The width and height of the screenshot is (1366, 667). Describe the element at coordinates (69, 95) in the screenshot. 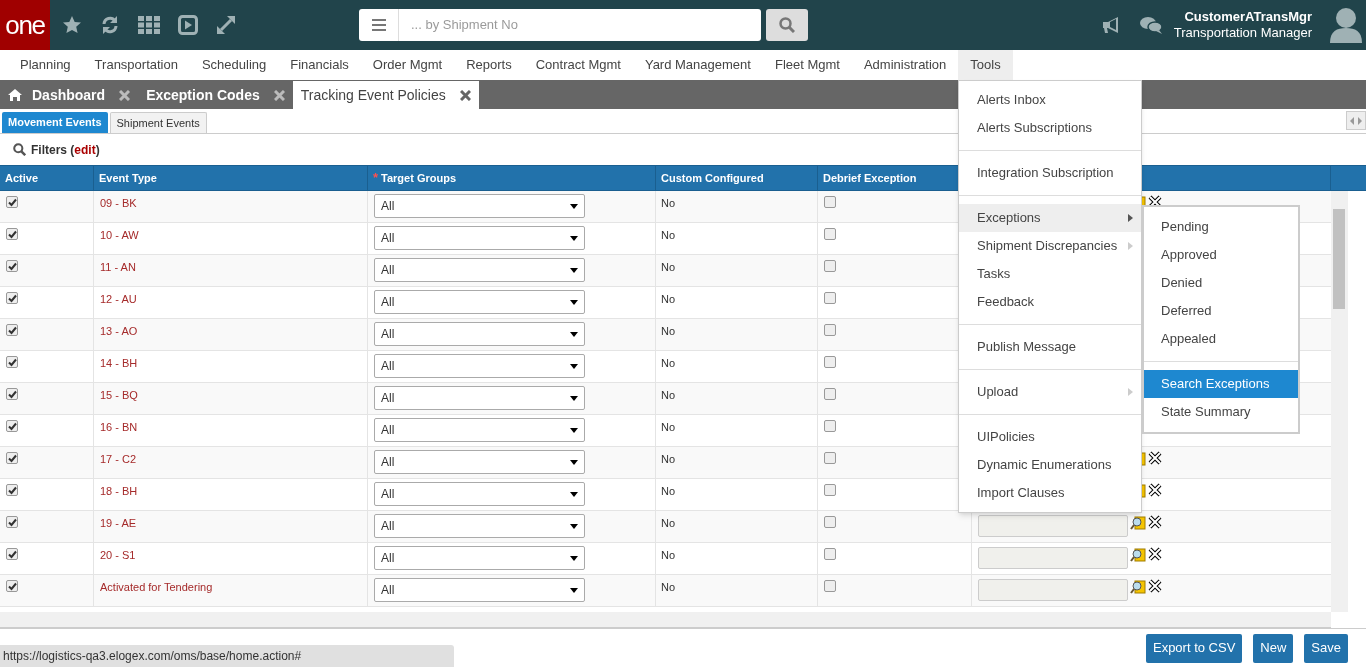

I see `page-tab: Dashboard` at that location.